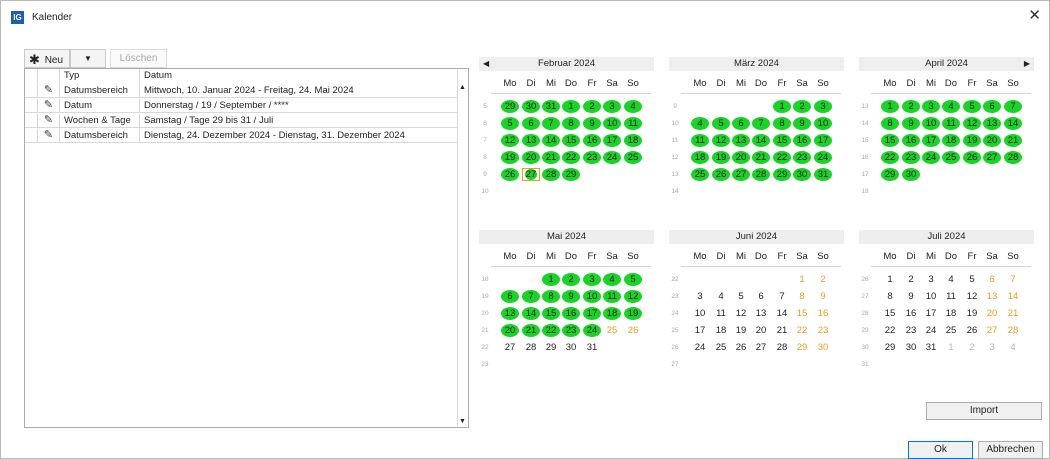  Describe the element at coordinates (721, 140) in the screenshot. I see `calendar-day: 12` at that location.